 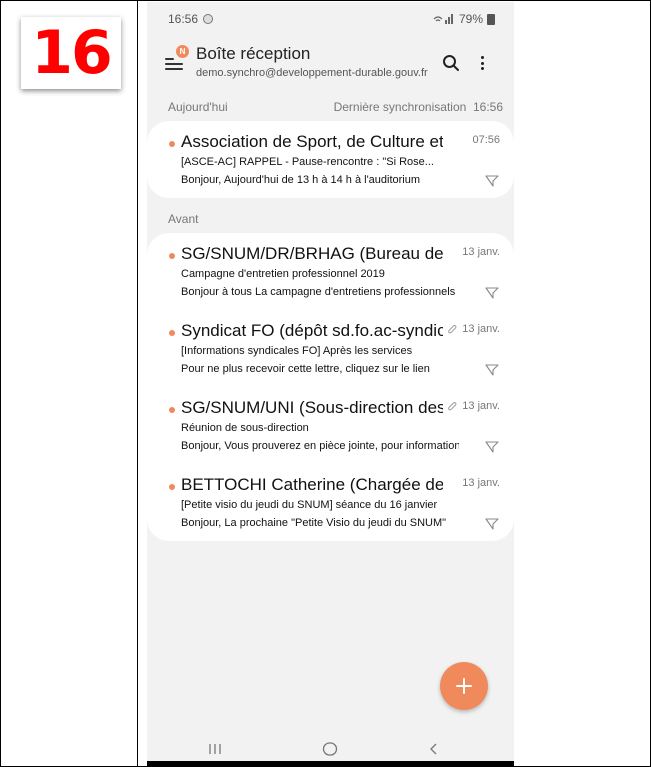 I want to click on section-label-before: Avant, so click(x=183, y=219).